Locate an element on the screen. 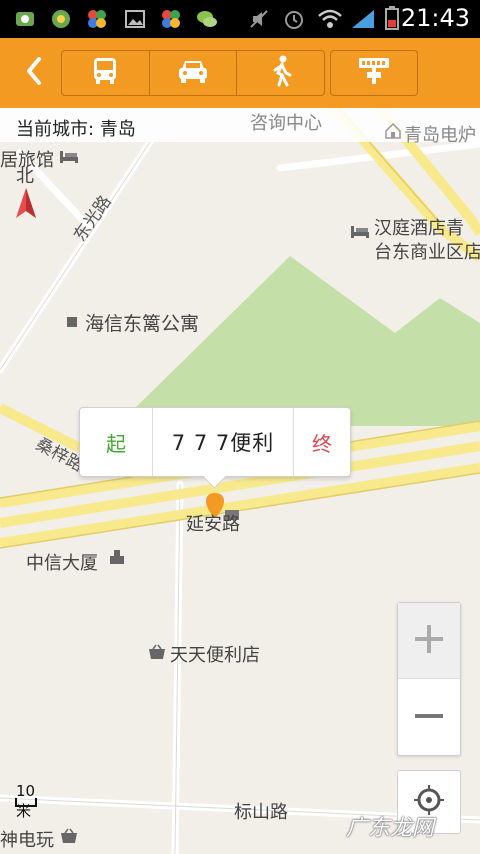 The height and width of the screenshot is (854, 480). bus-stop-icon is located at coordinates (374, 73).